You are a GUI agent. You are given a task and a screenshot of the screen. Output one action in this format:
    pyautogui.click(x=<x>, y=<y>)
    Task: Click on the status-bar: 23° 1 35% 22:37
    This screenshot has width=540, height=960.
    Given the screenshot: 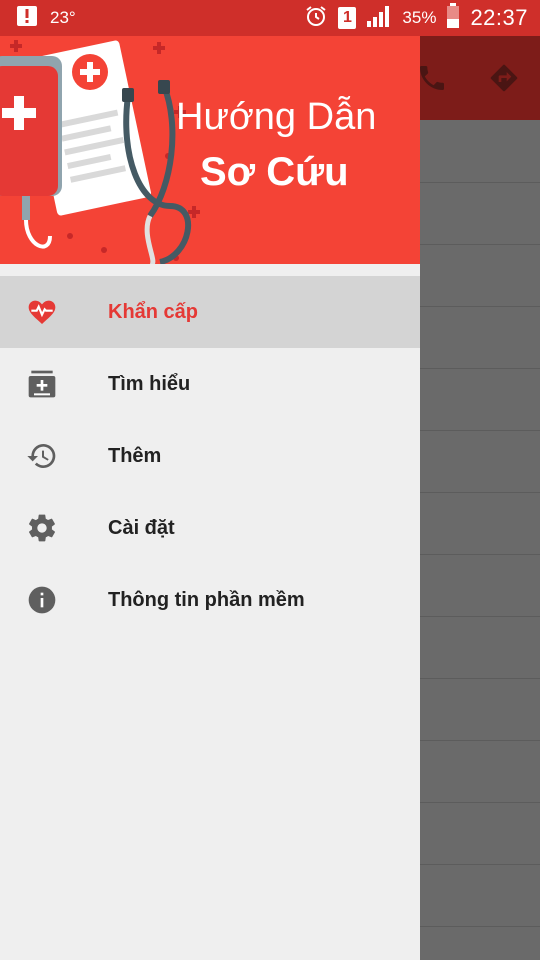 What is the action you would take?
    pyautogui.click(x=270, y=18)
    